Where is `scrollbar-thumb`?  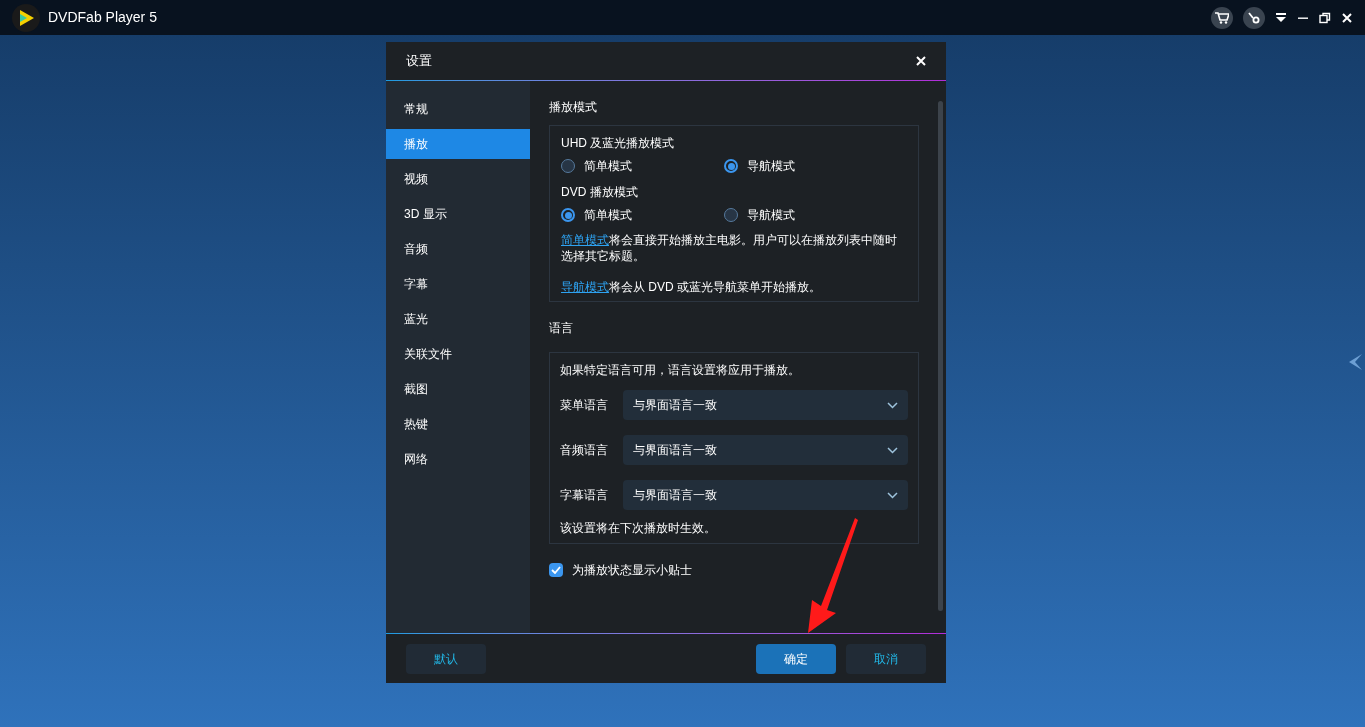 scrollbar-thumb is located at coordinates (940, 356).